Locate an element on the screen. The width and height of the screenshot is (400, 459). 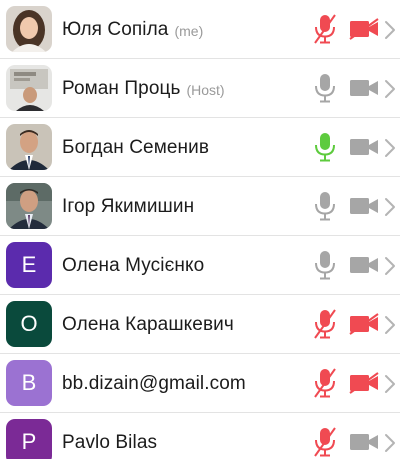
participant-role: (me) is located at coordinates (189, 30).